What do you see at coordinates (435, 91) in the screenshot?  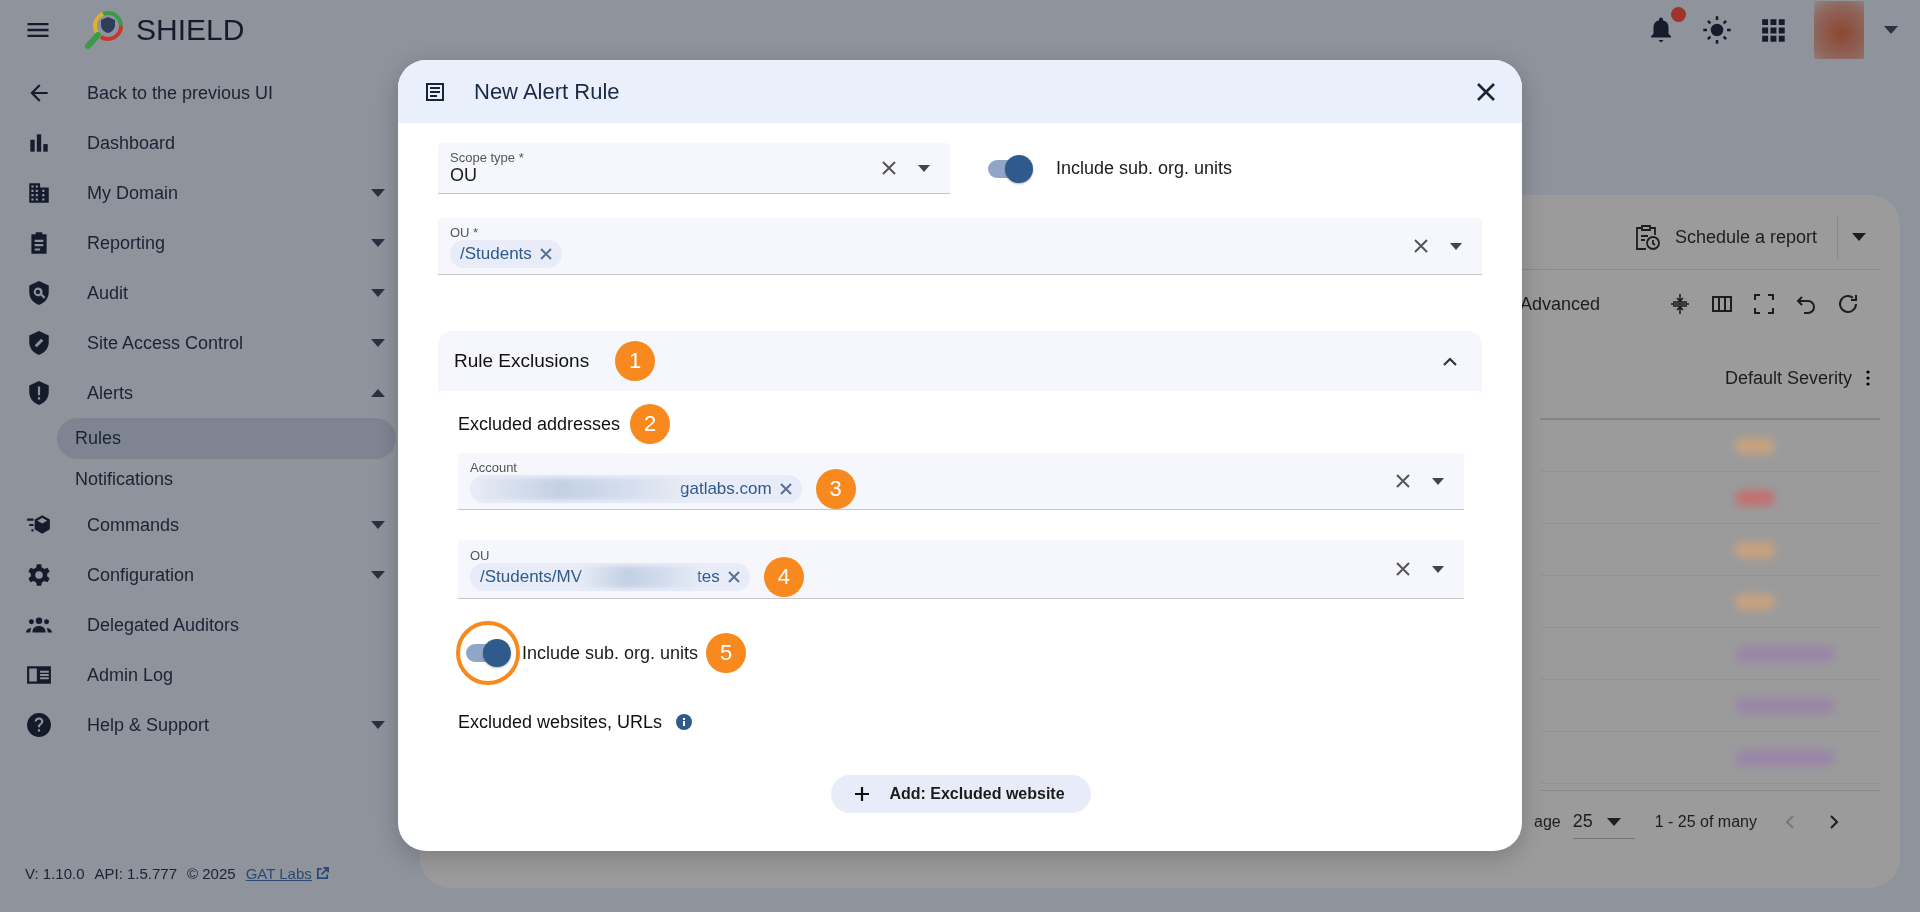 I see `document-icon` at bounding box center [435, 91].